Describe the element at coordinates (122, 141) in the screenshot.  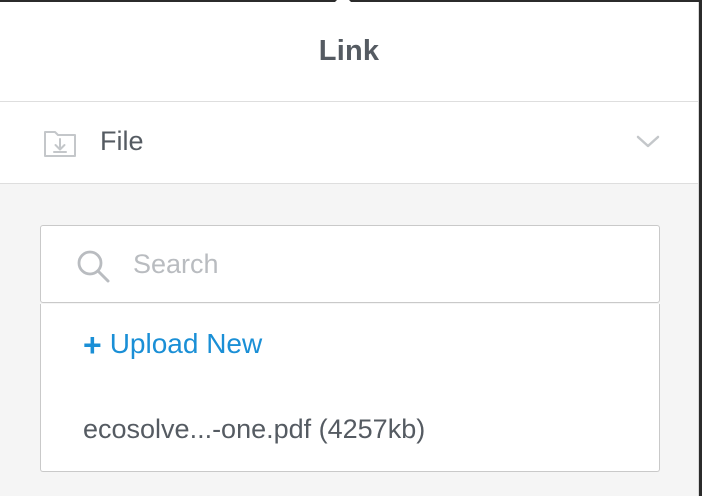
I see `link-type-label: File` at that location.